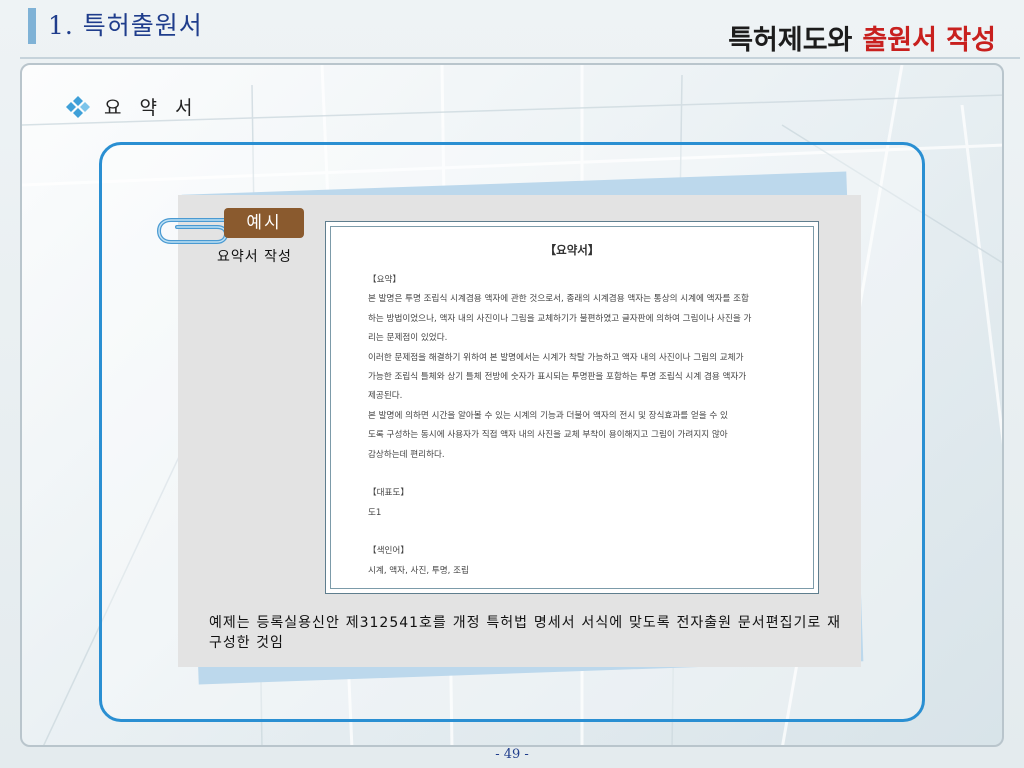  What do you see at coordinates (388, 551) in the screenshot?
I see `document-line: 【색인어】` at bounding box center [388, 551].